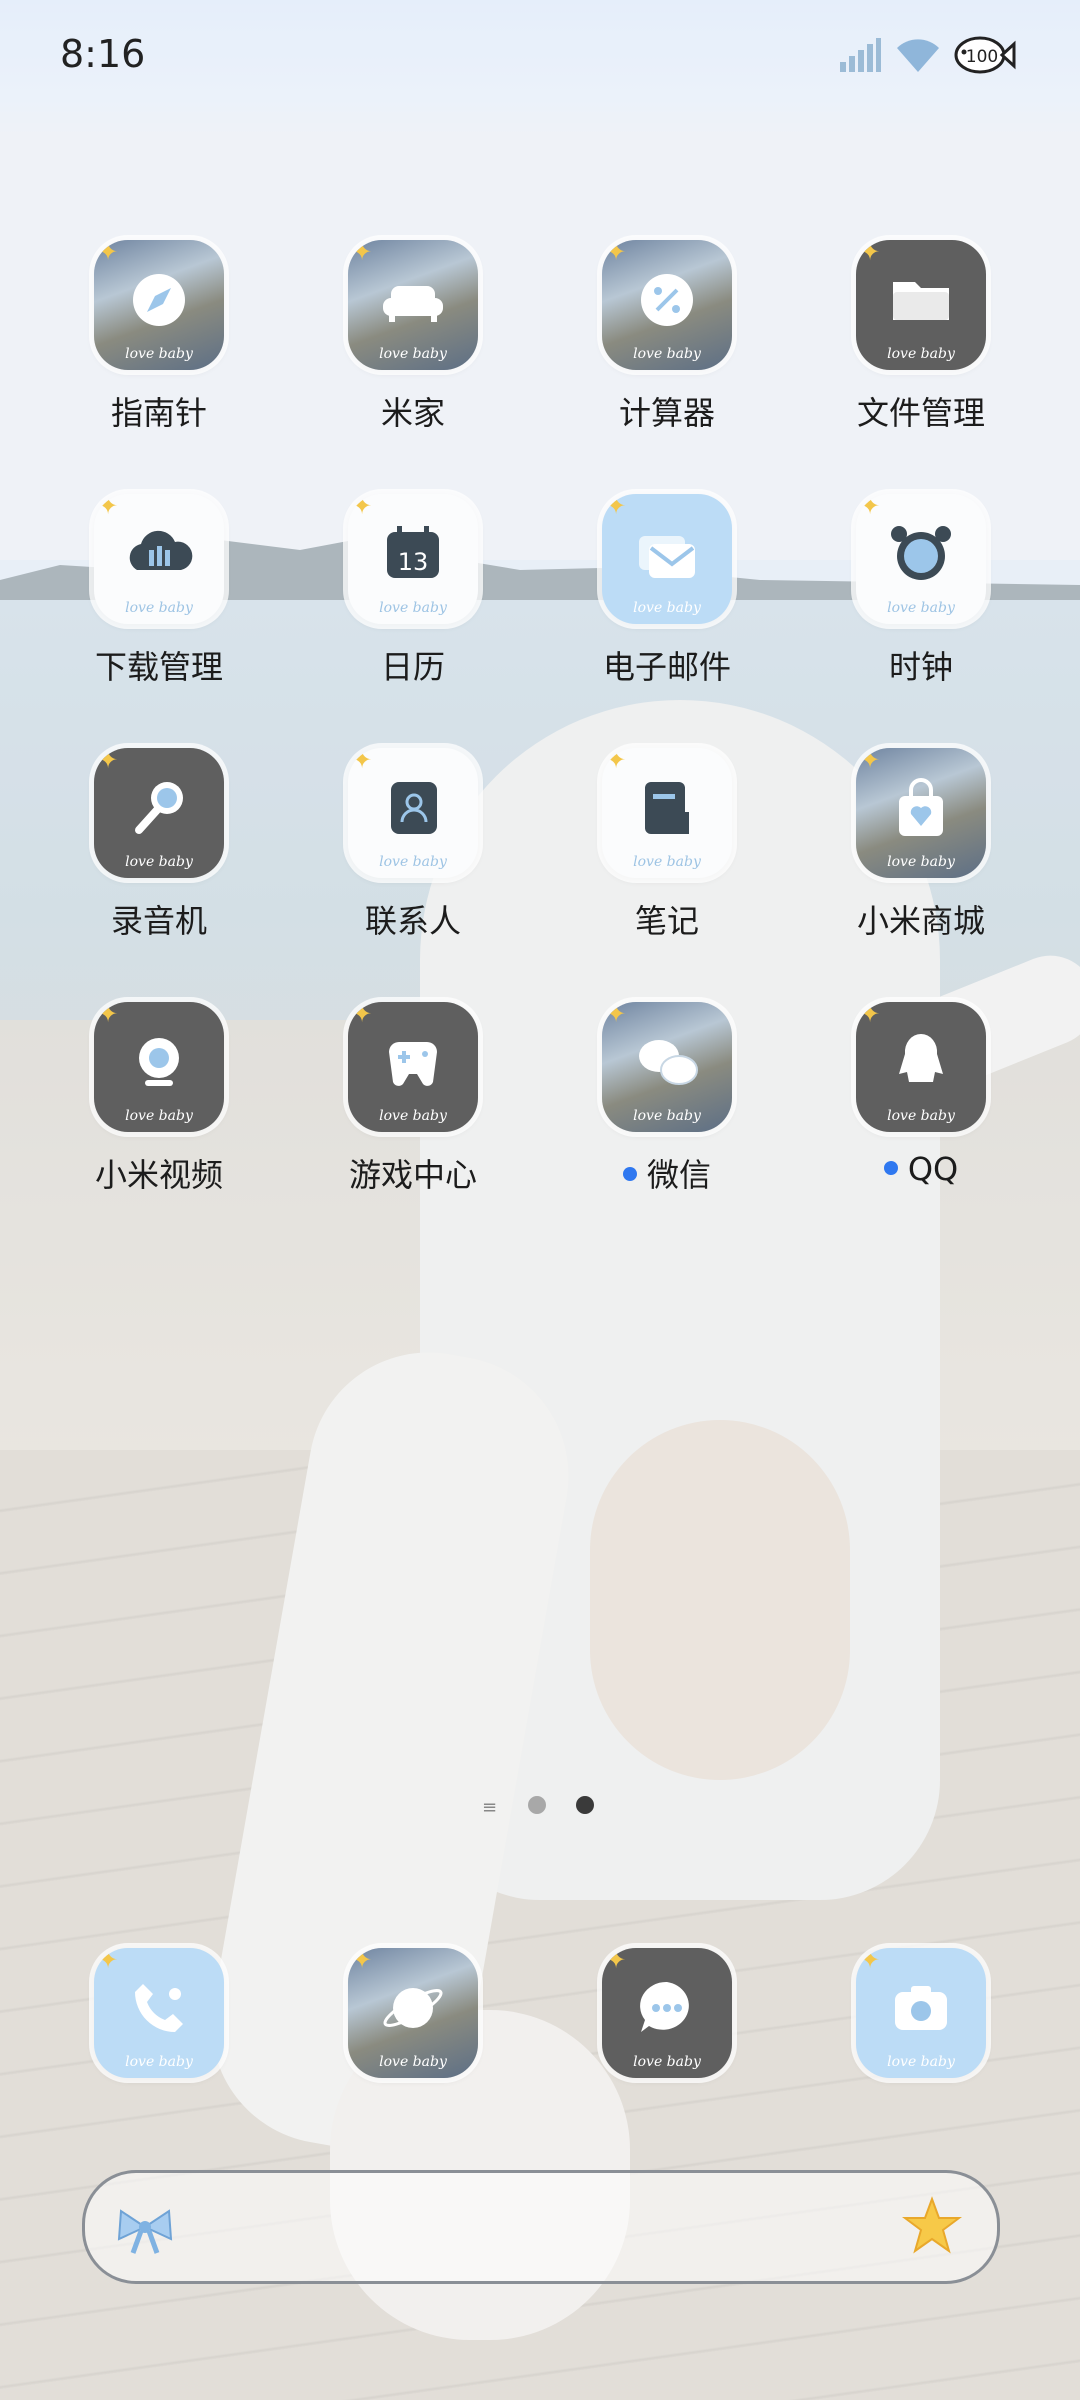 This screenshot has height=2400, width=1080. What do you see at coordinates (159, 808) in the screenshot?
I see `microphone-icon` at bounding box center [159, 808].